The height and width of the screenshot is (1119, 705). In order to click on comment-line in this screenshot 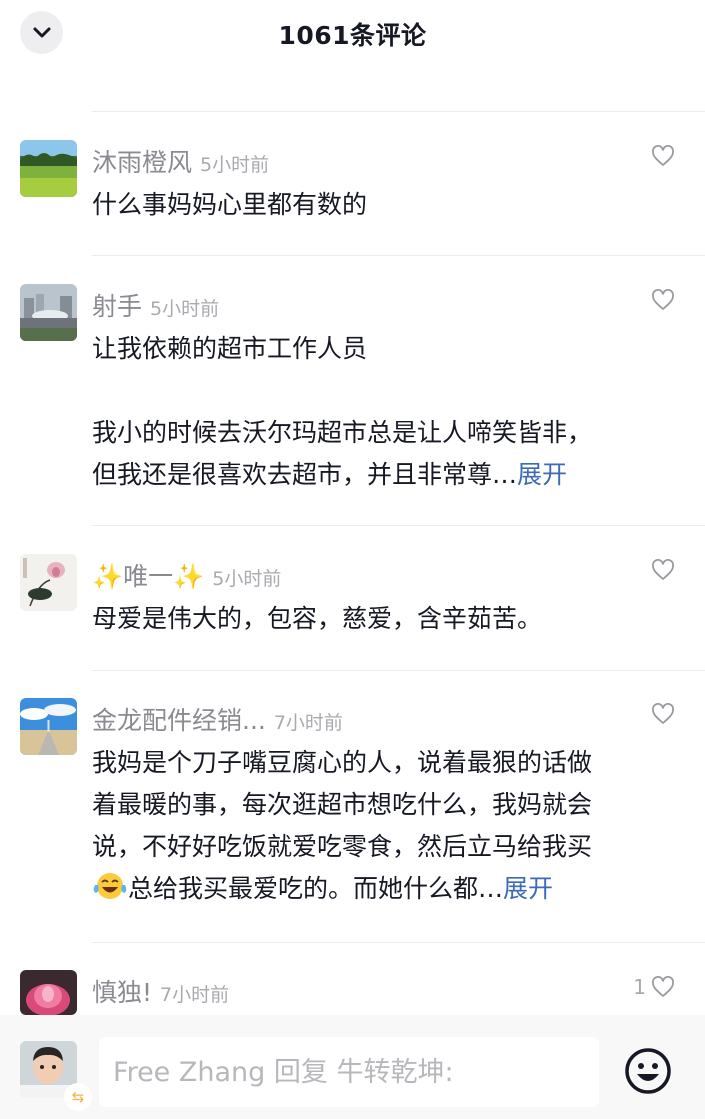, I will do `click(372, 391)`.